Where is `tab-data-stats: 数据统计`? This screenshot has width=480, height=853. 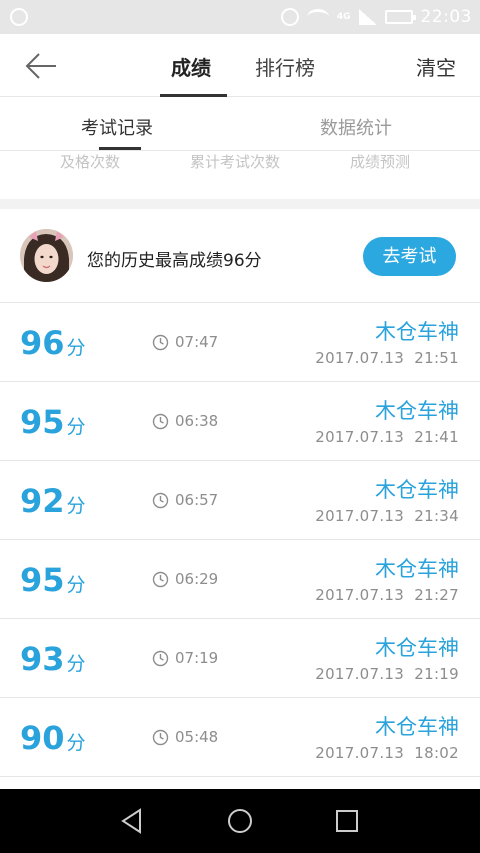
tab-data-stats: 数据统计 is located at coordinates (356, 127).